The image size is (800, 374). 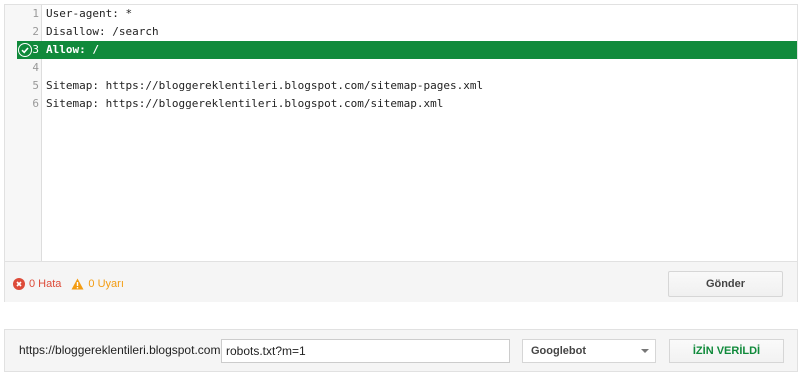 What do you see at coordinates (35, 31) in the screenshot?
I see `line-number: 2` at bounding box center [35, 31].